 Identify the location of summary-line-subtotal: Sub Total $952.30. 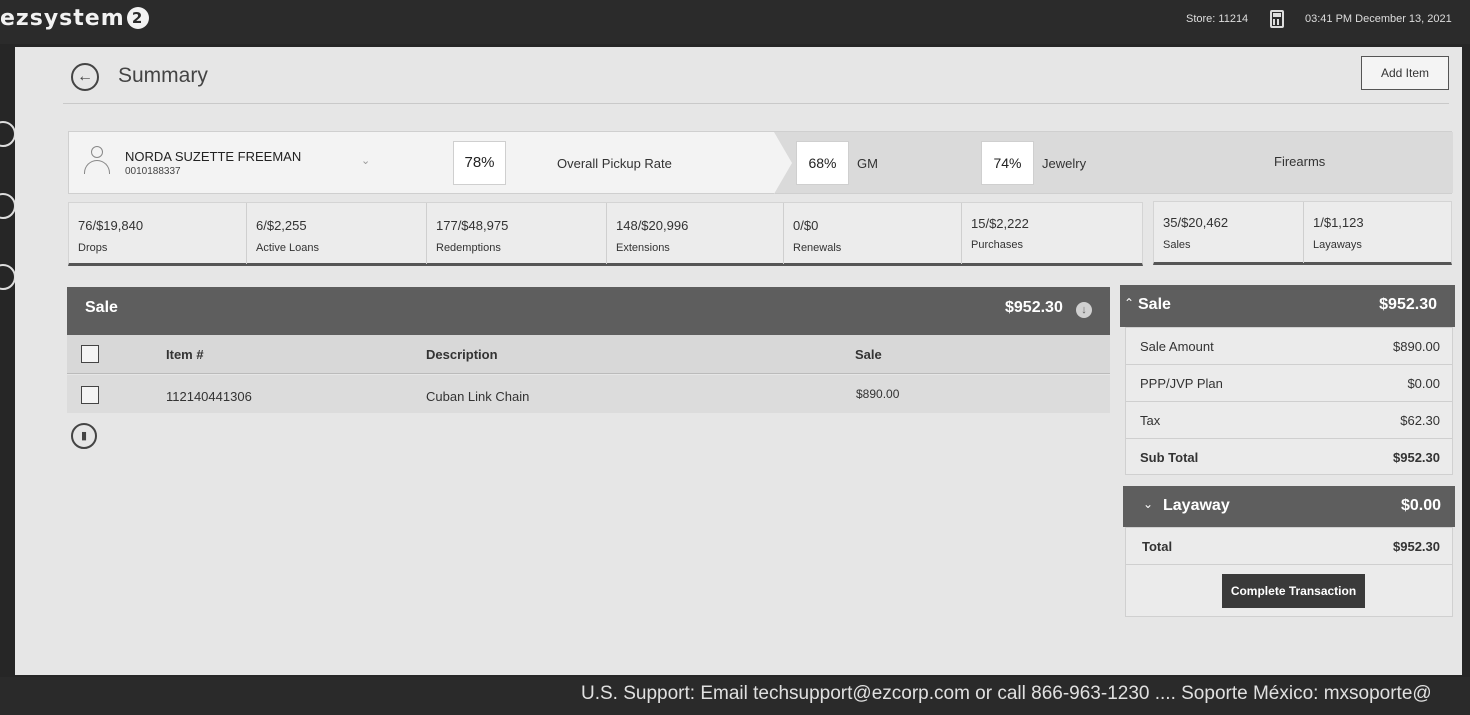
(1290, 457).